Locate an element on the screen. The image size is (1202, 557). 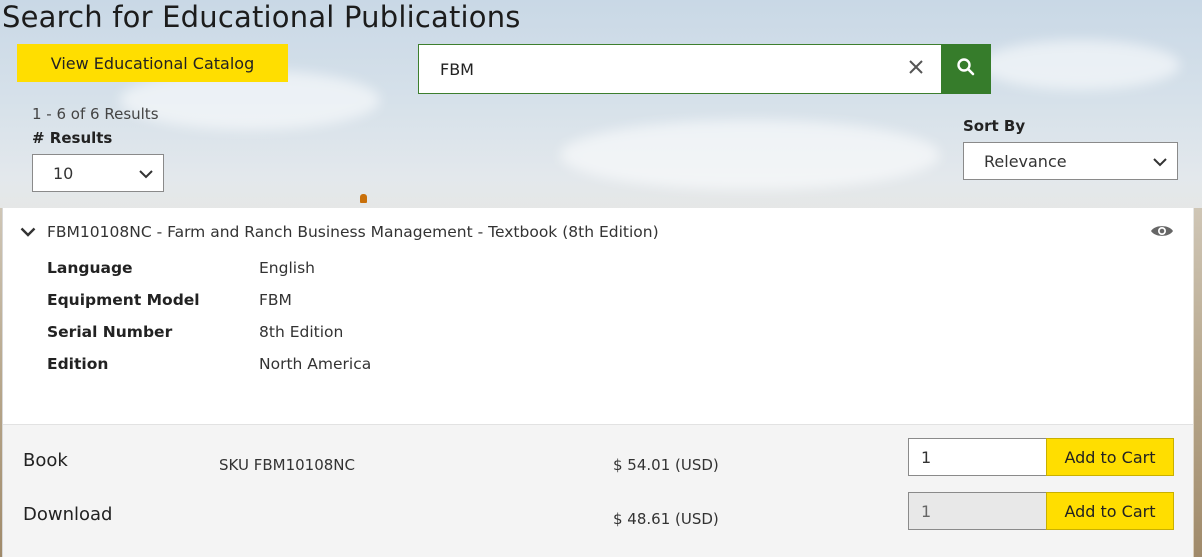
attribute-label: Serial Number is located at coordinates (110, 332).